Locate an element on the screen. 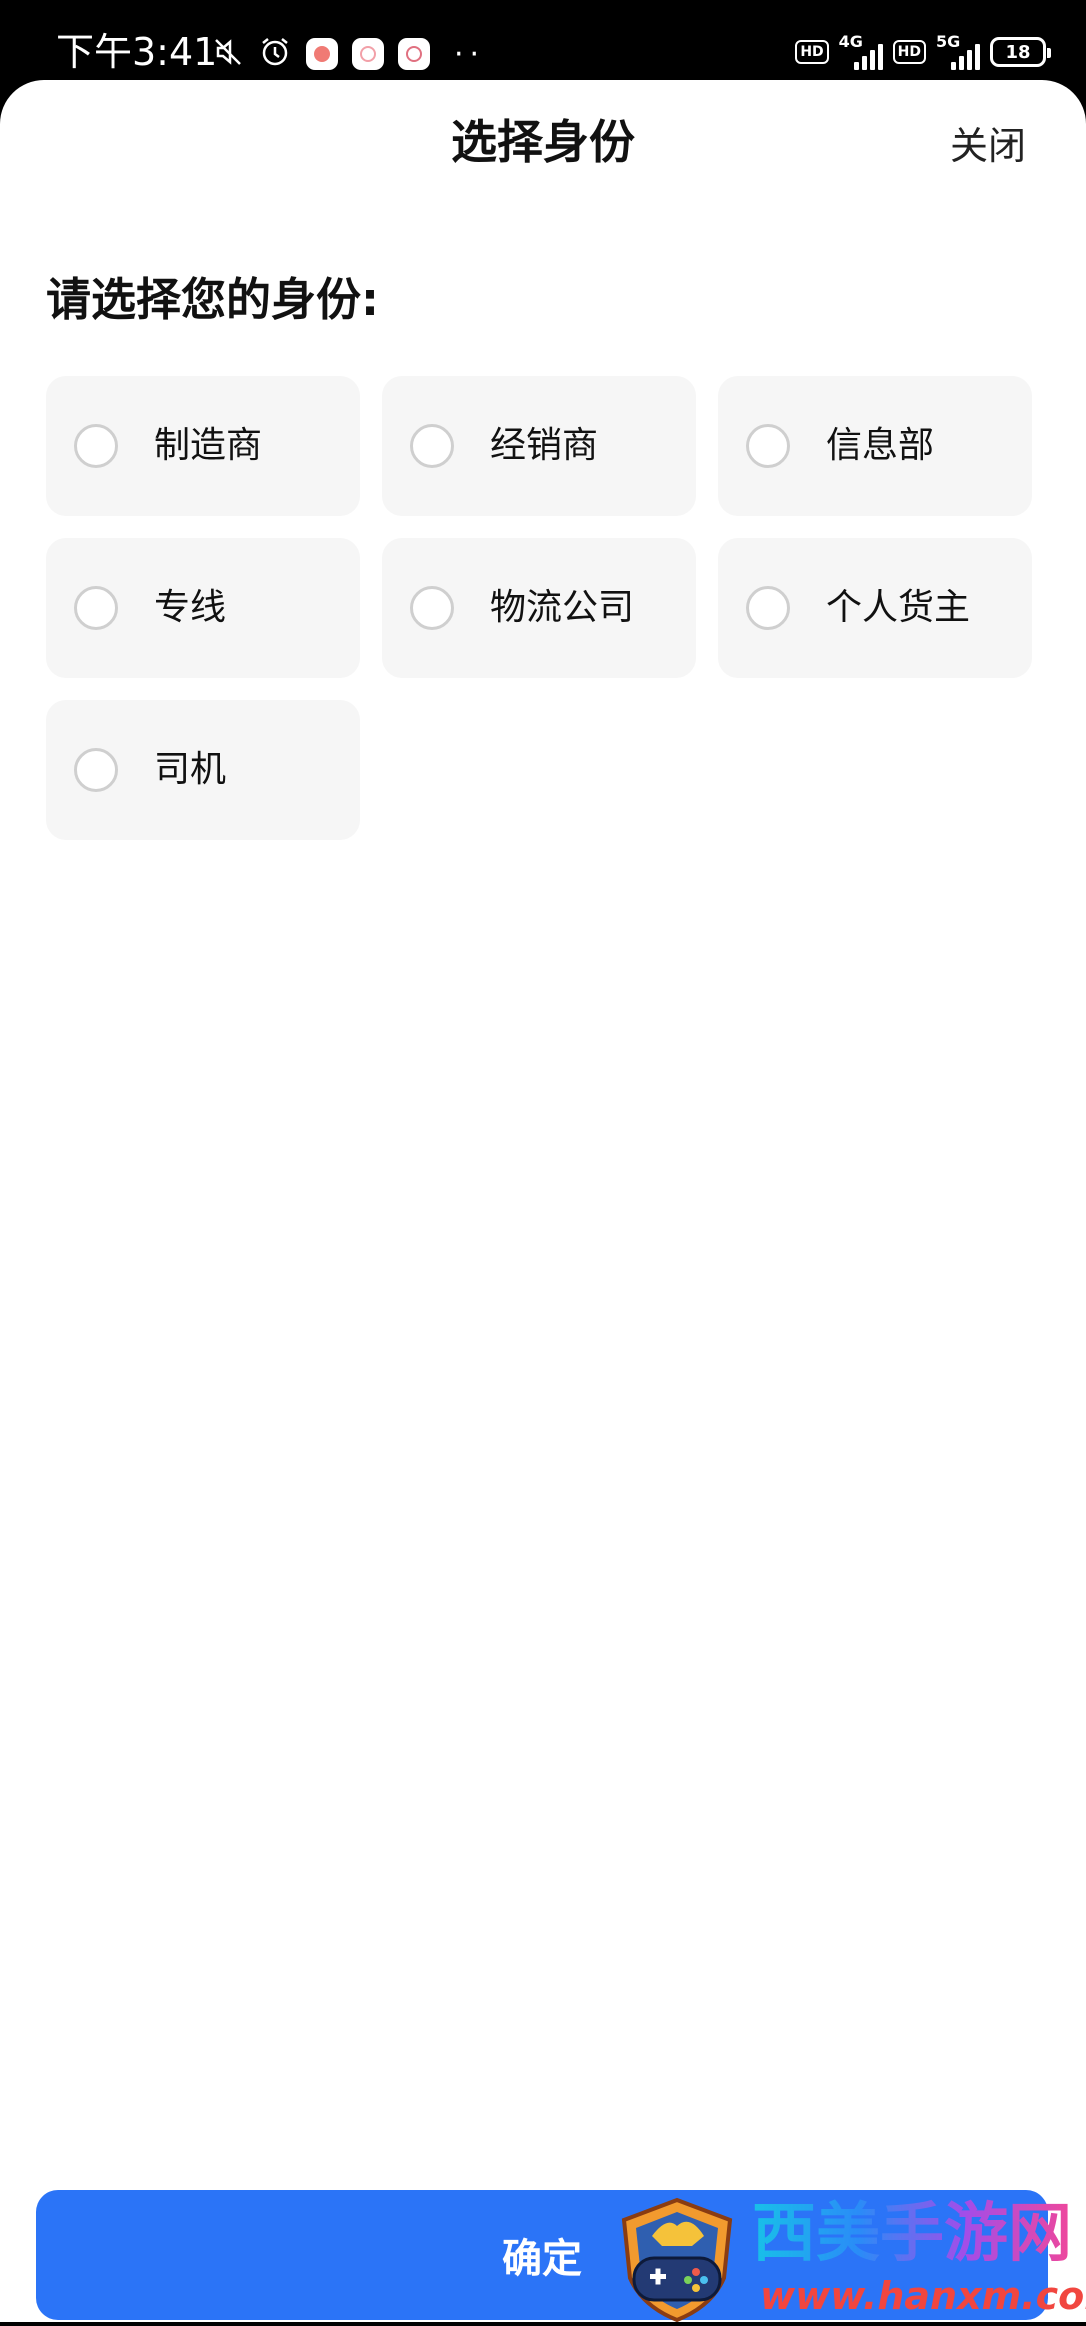  status-left-icons: ·· is located at coordinates (348, 54).